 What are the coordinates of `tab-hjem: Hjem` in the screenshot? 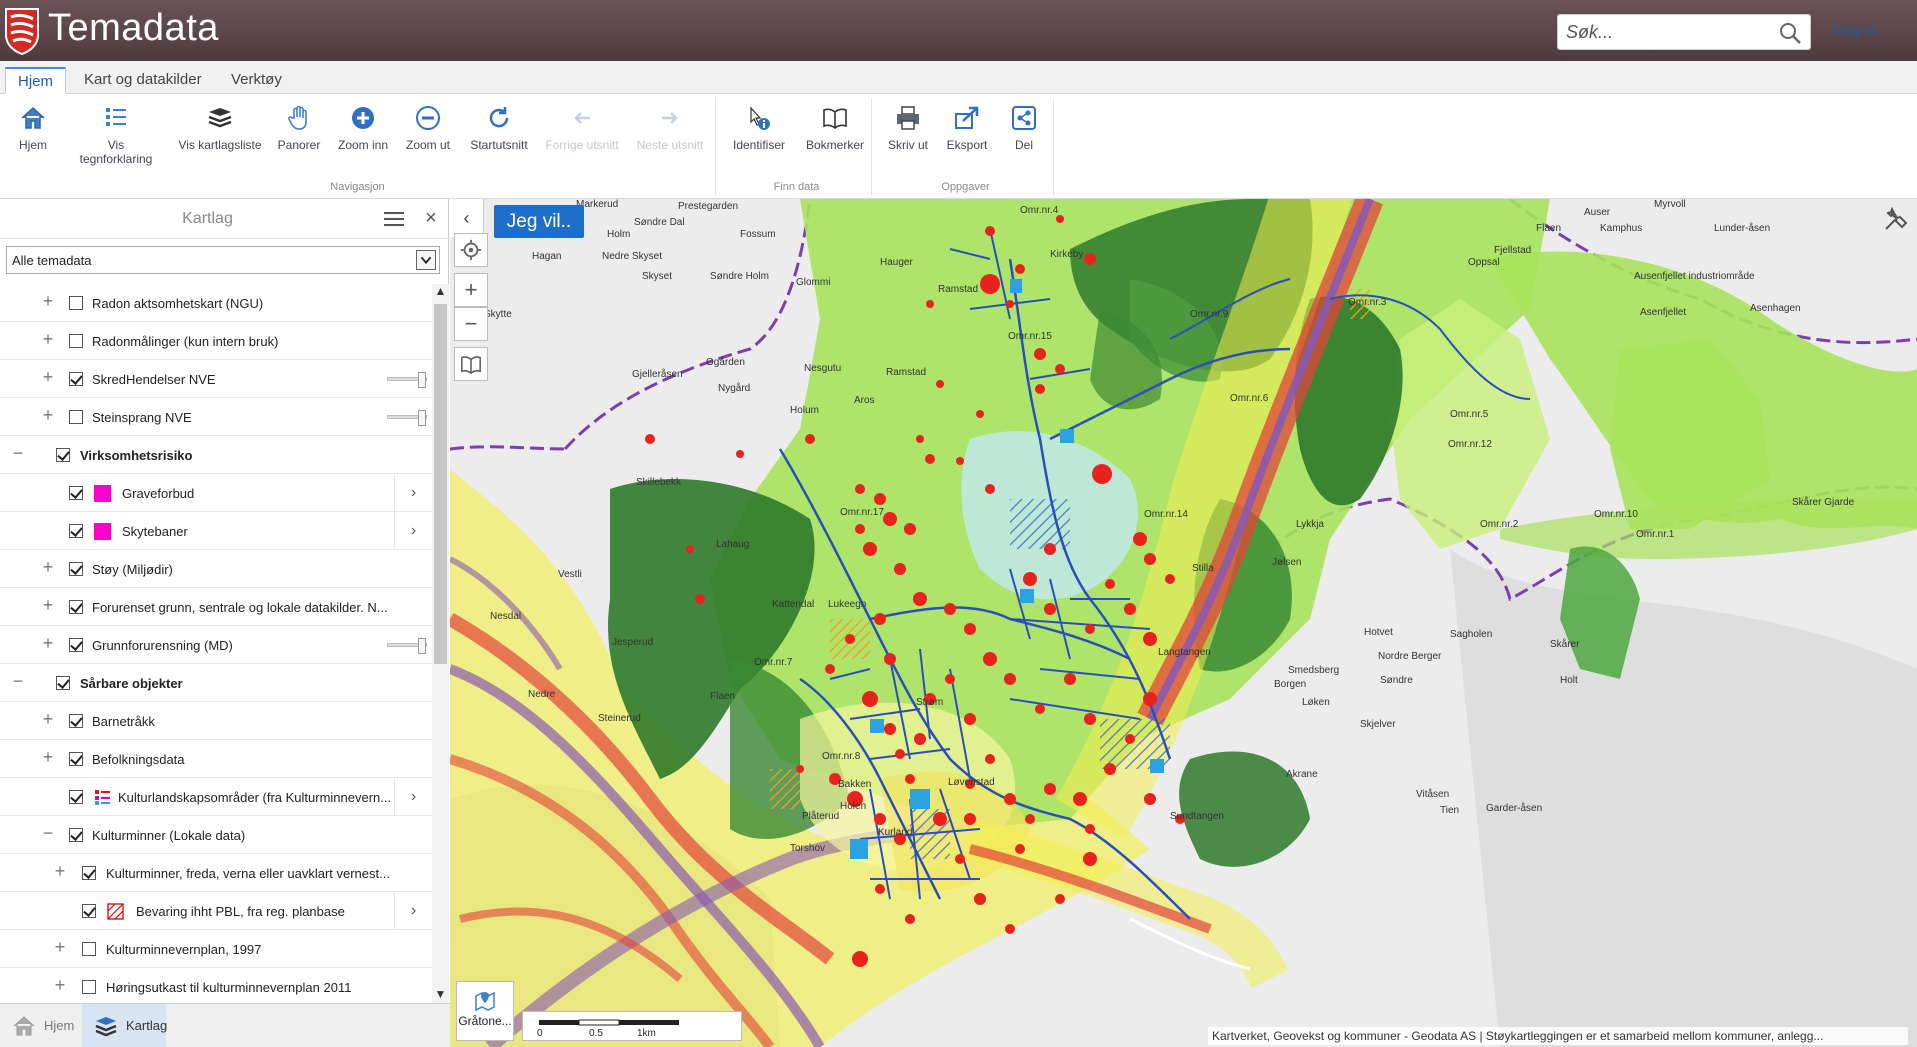 It's located at (36, 80).